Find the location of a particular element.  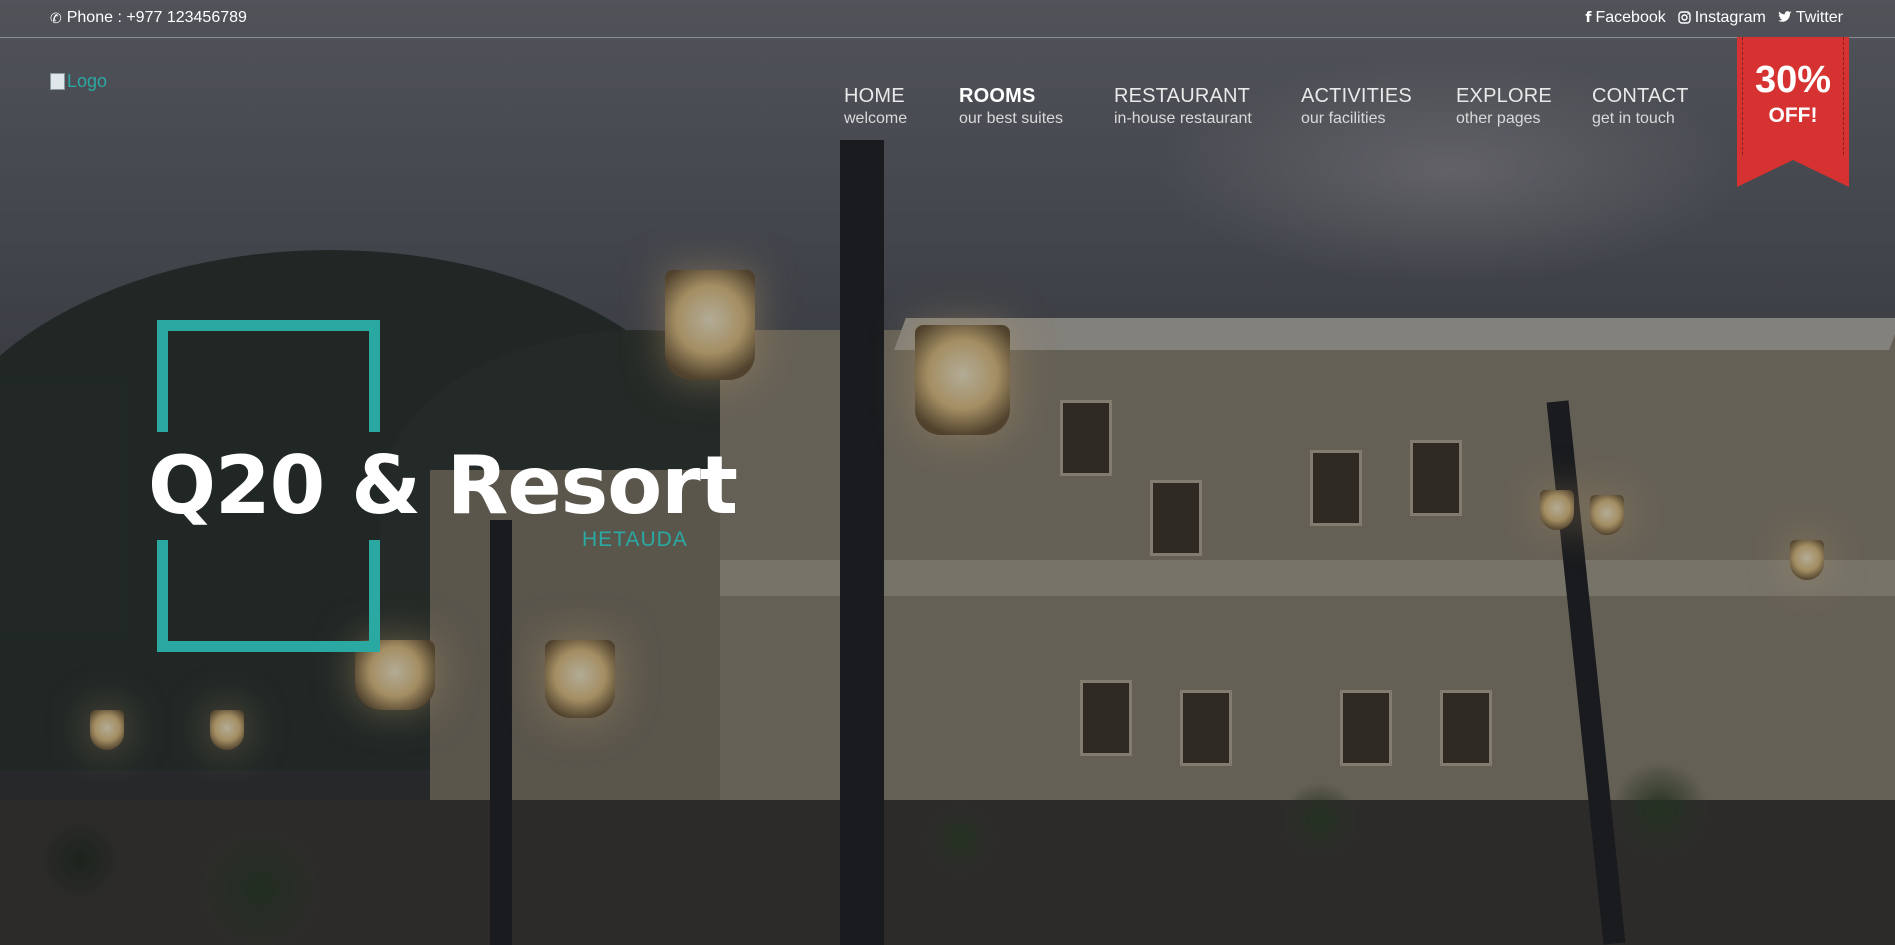

nav-item-contact: CONTACT get in touch is located at coordinates (1657, 108).